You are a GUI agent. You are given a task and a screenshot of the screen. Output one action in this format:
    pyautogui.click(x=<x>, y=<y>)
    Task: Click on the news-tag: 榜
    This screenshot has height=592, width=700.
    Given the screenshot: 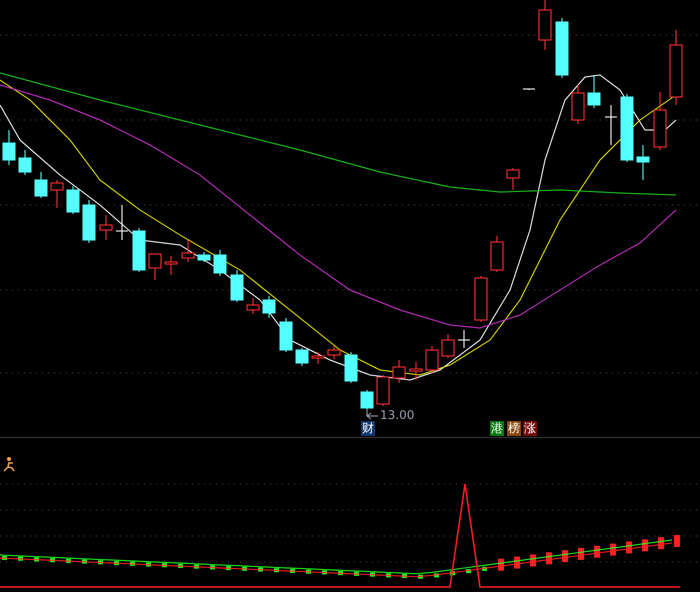 What is the action you would take?
    pyautogui.click(x=514, y=428)
    